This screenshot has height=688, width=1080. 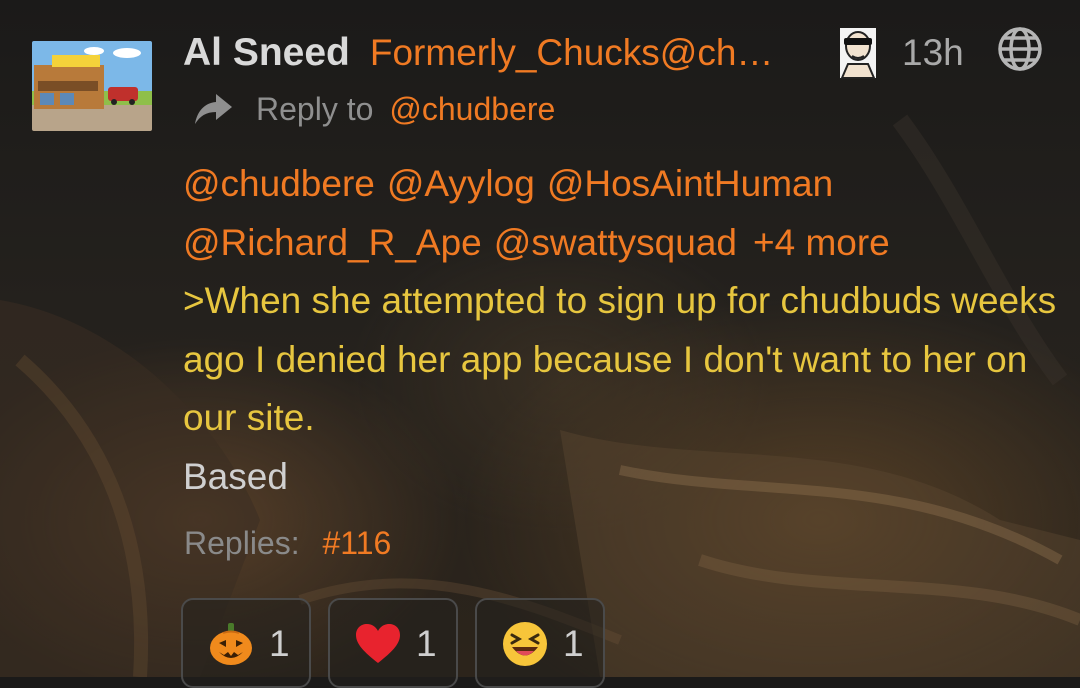 I want to click on grinning-squinting-face-icon, so click(x=525, y=646).